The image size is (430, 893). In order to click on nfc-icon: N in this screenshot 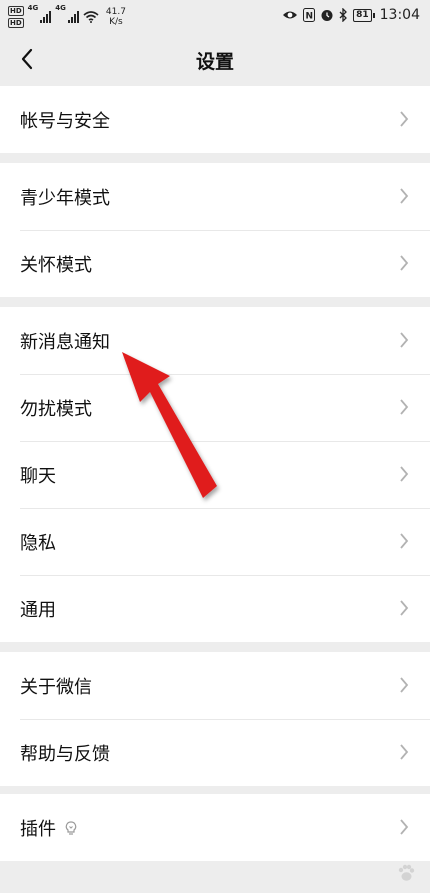, I will do `click(309, 15)`.